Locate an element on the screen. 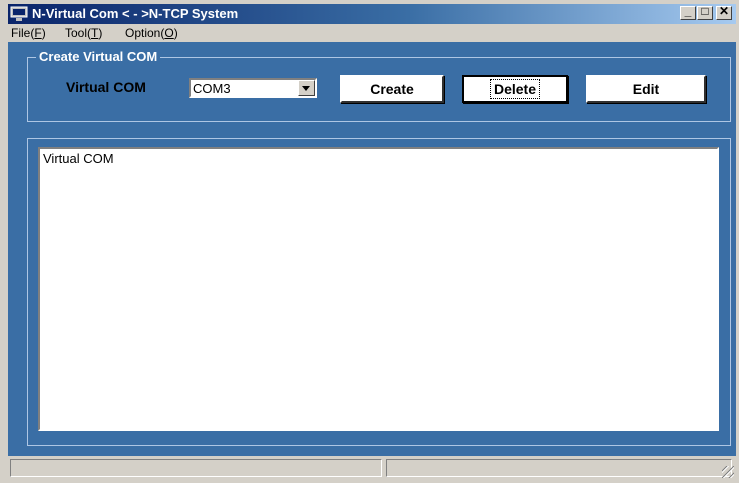 This screenshot has width=739, height=483. menu-option-prefix: Option( is located at coordinates (145, 33).